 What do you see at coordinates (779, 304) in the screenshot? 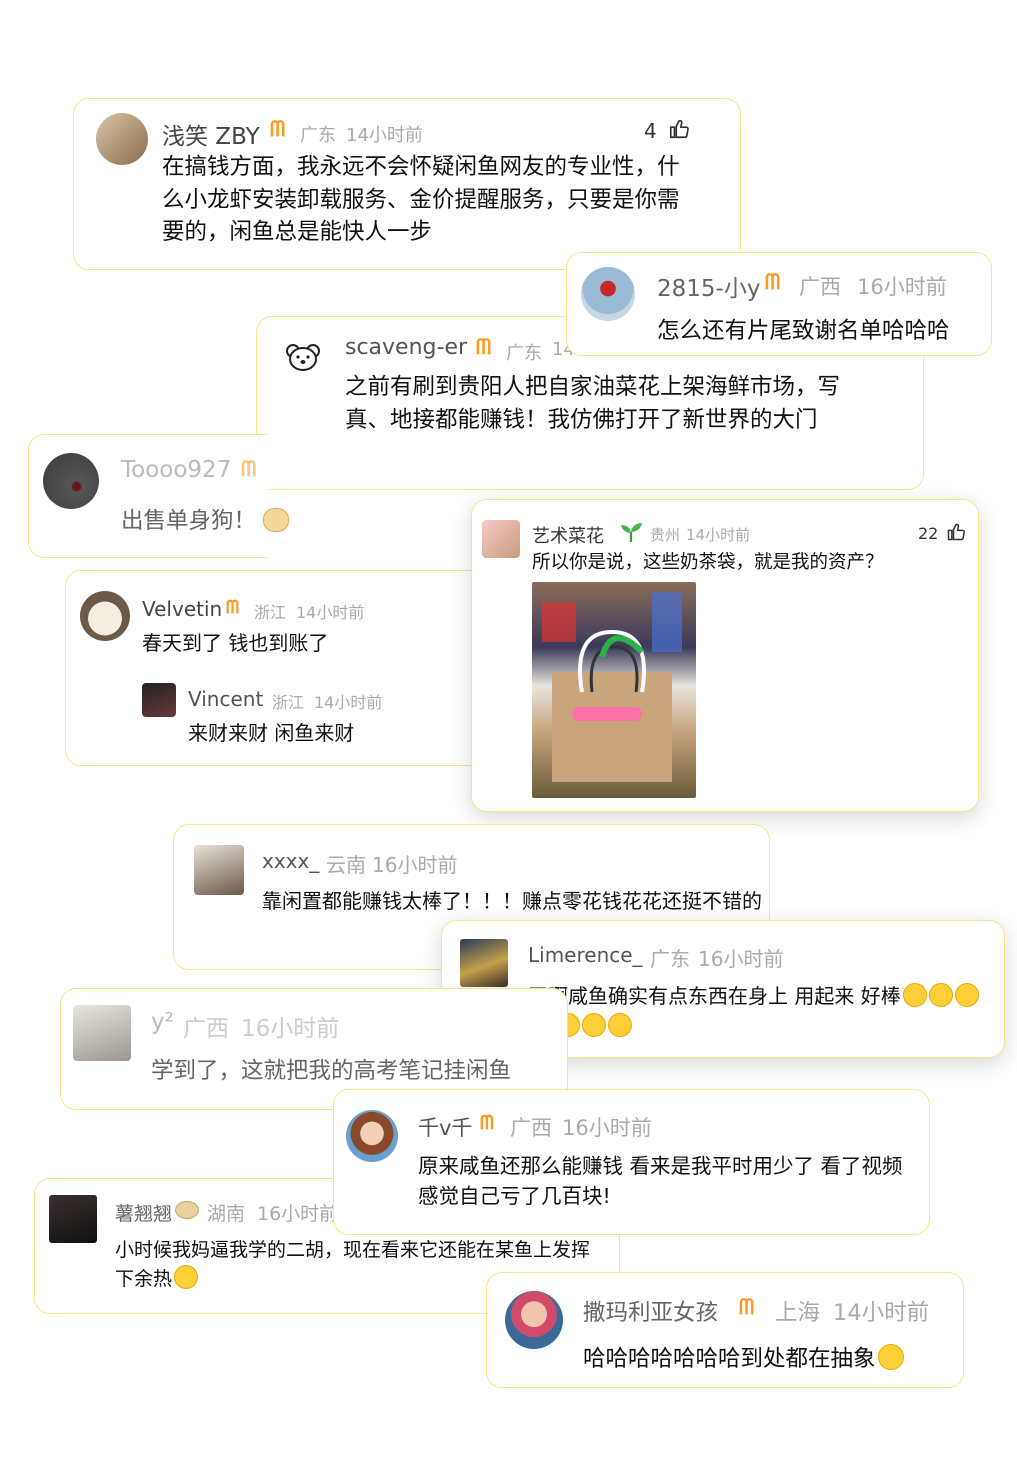
I see `comment-card-2: 2815-小y ᗰ 广西 16小时前 怎么还有片尾致谢名单哈哈哈` at bounding box center [779, 304].